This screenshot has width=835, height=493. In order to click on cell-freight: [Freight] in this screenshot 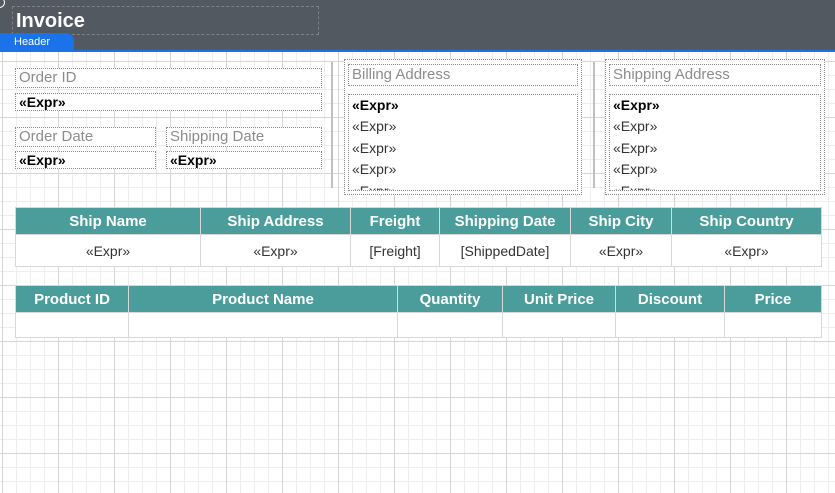, I will do `click(395, 250)`.